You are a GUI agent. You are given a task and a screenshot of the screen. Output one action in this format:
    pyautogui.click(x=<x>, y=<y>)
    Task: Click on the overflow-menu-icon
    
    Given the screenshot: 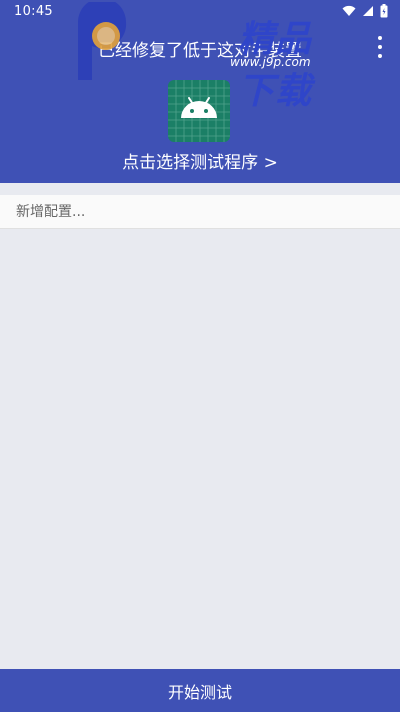 What is the action you would take?
    pyautogui.click(x=380, y=47)
    